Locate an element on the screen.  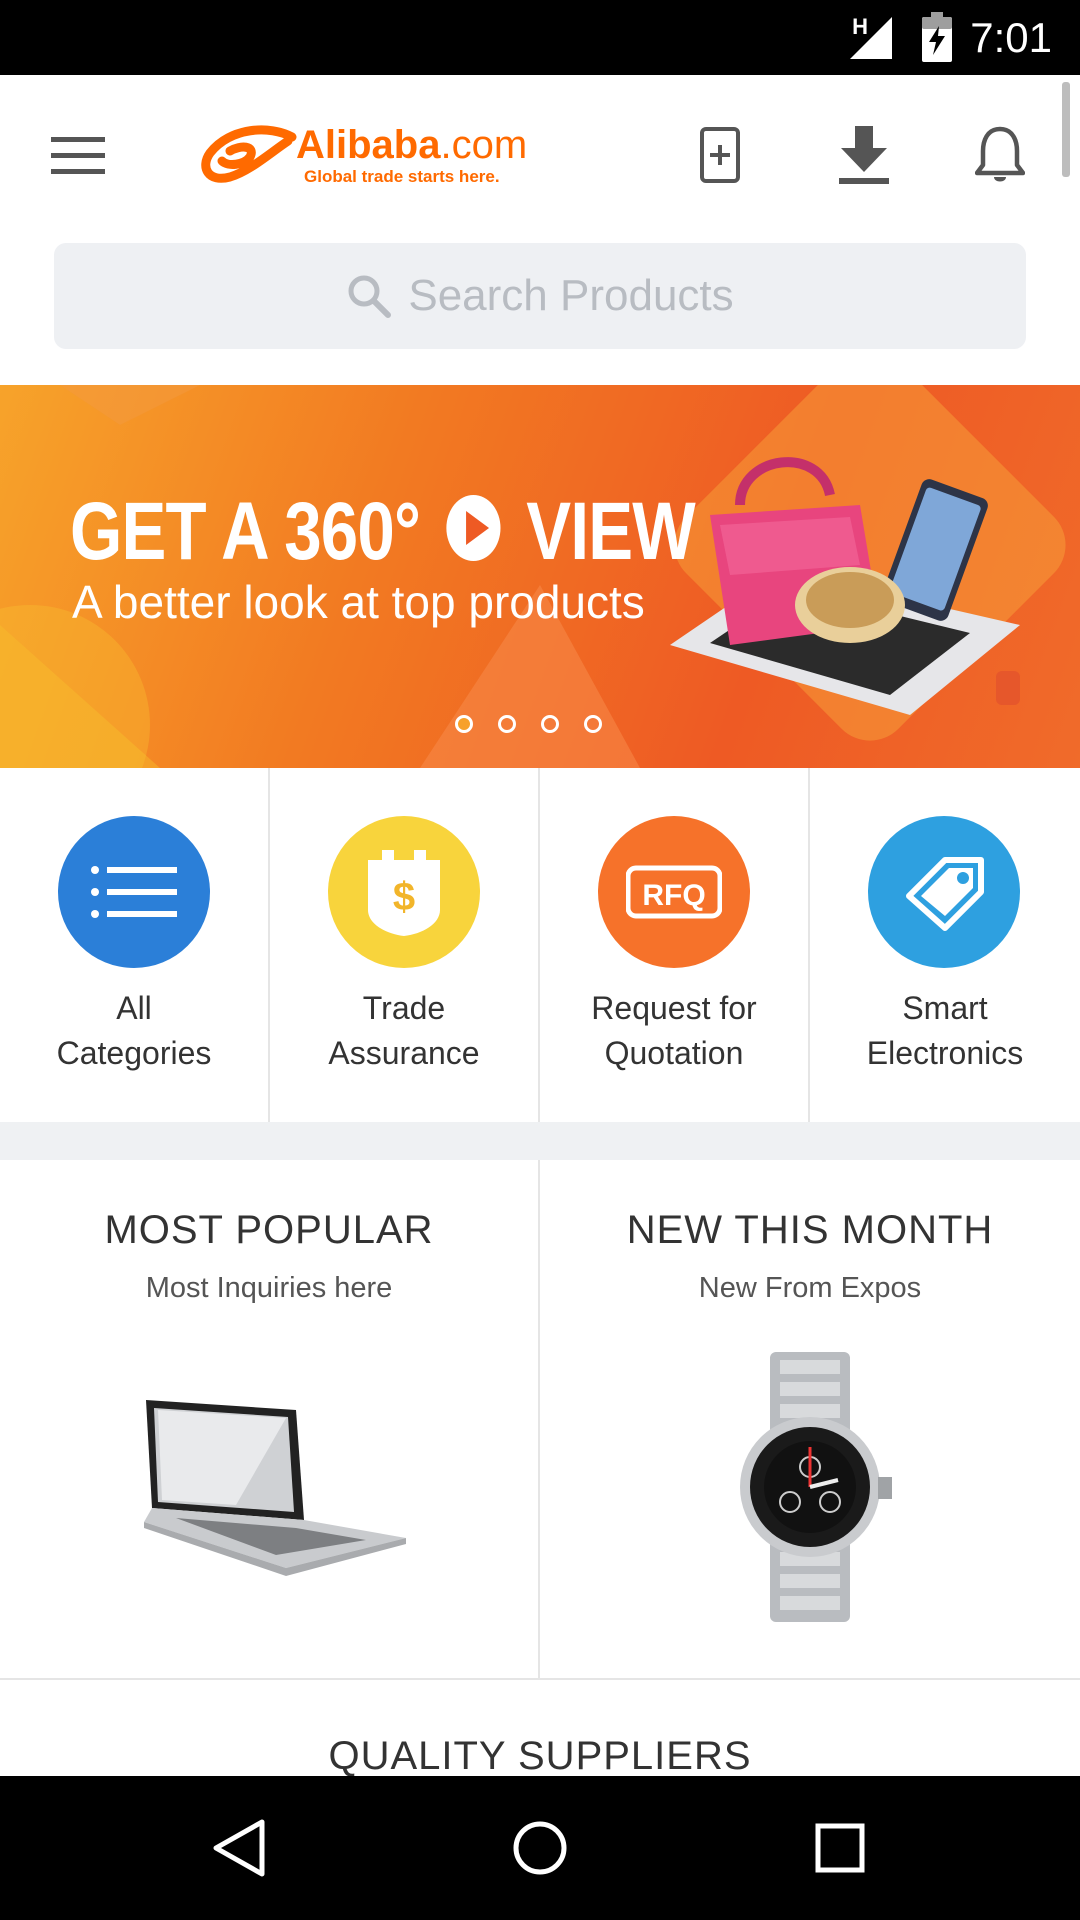
search-input: Search Products is located at coordinates (540, 296).